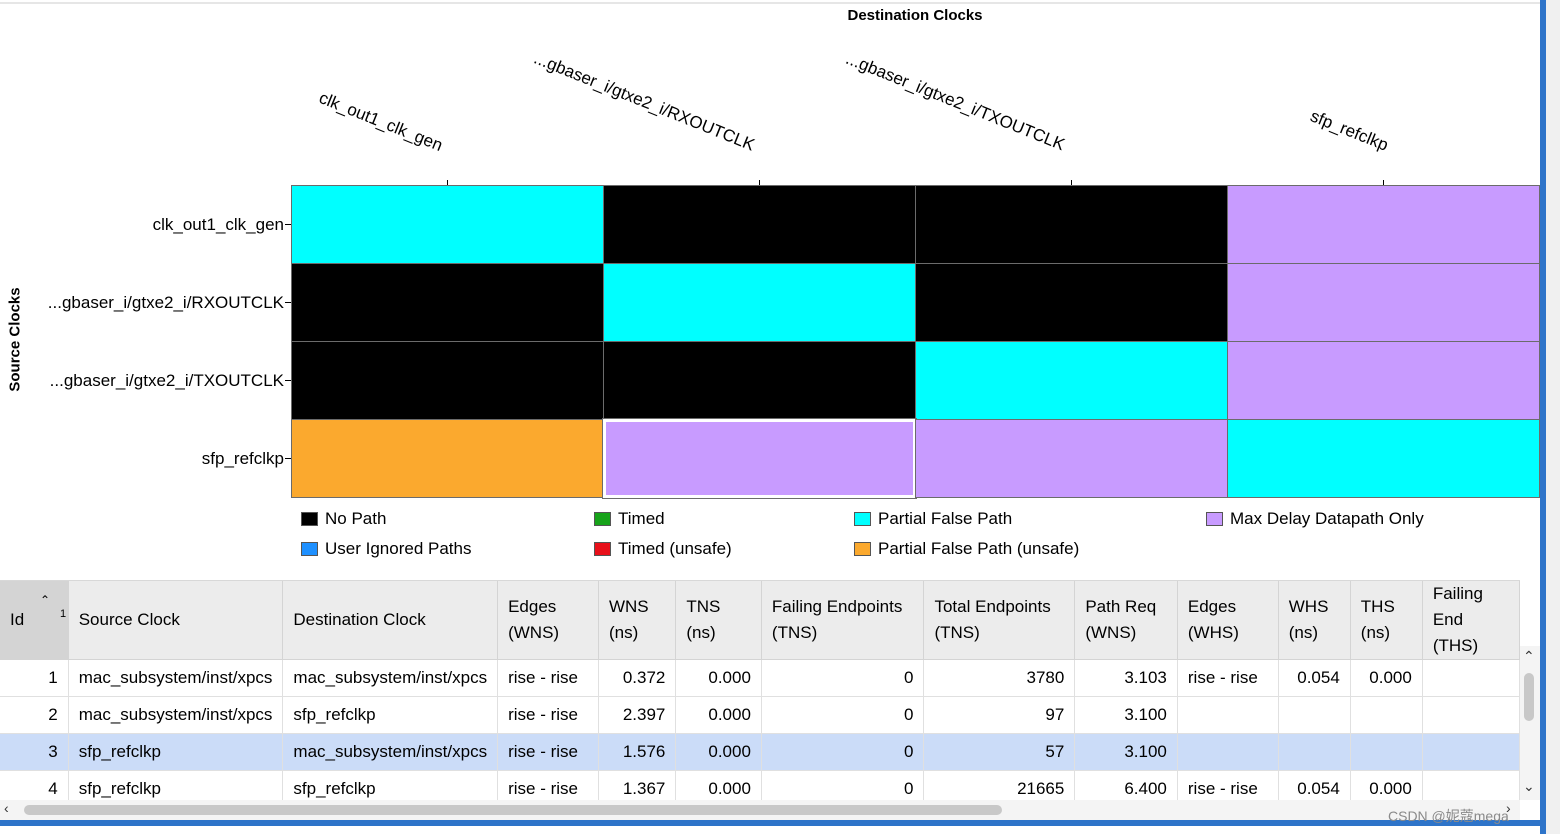  Describe the element at coordinates (992, 606) in the screenshot. I see `column-header-label: Total Endpoints` at that location.